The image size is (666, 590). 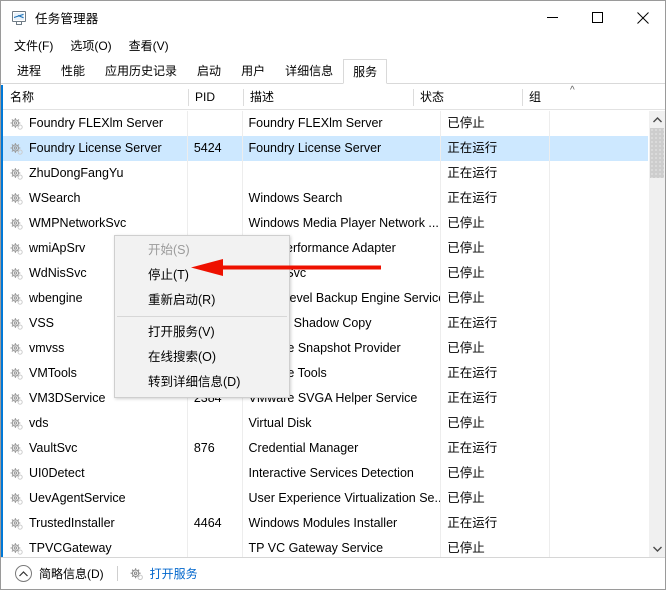 What do you see at coordinates (552, 17) in the screenshot?
I see `minimize-button` at bounding box center [552, 17].